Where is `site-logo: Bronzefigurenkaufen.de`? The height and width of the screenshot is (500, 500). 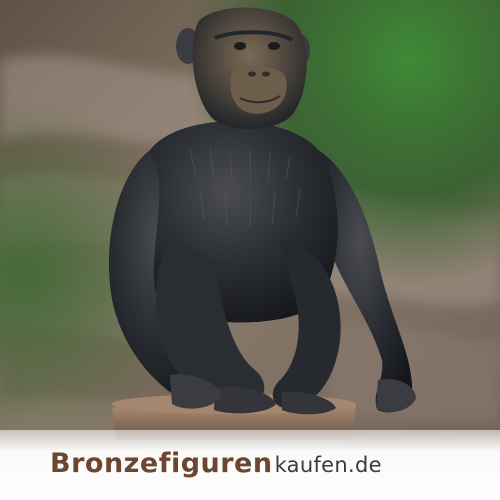
site-logo: Bronzefigurenkaufen.de is located at coordinates (250, 464).